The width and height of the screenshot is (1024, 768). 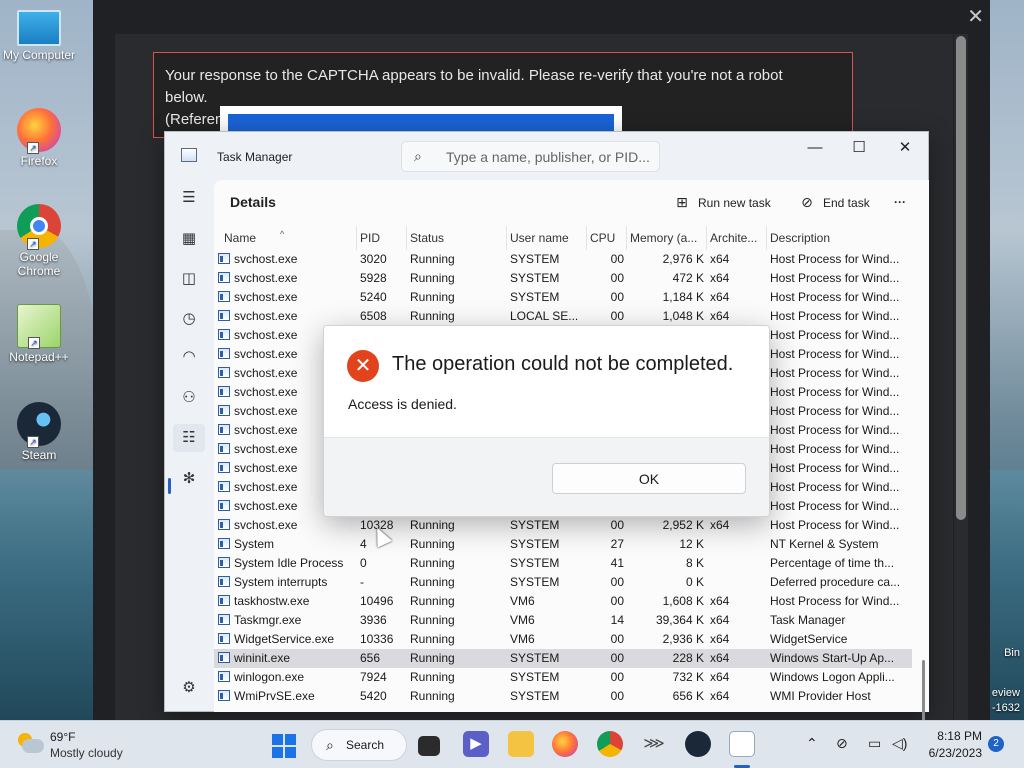 What do you see at coordinates (722, 202) in the screenshot?
I see `run-new-task-button: ⊞ Run new task` at bounding box center [722, 202].